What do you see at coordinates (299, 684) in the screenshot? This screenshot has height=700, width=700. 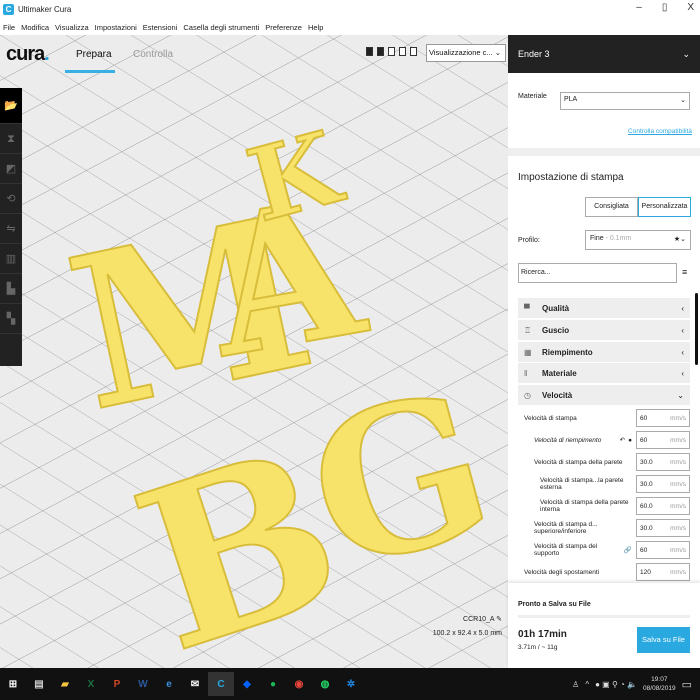 I see `chrome-icon: ◉` at bounding box center [299, 684].